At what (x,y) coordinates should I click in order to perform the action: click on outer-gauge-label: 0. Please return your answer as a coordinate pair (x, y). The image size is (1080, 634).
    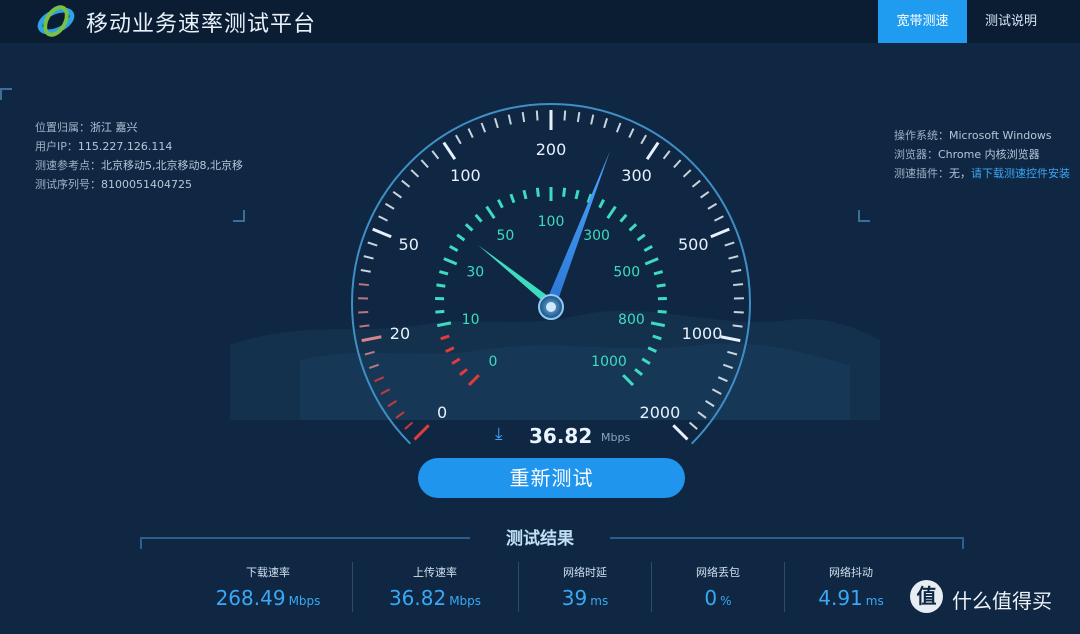
    Looking at the image, I should click on (442, 412).